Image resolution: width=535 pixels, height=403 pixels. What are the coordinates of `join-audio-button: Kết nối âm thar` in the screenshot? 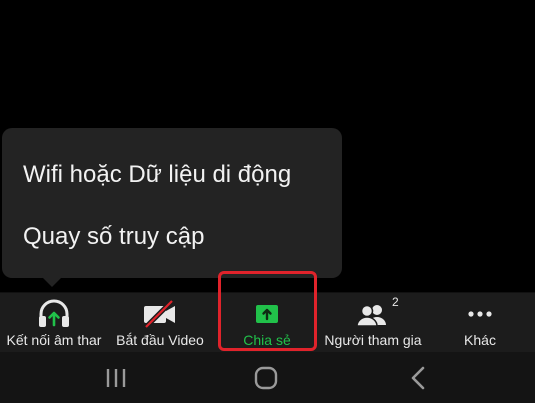 It's located at (54, 322).